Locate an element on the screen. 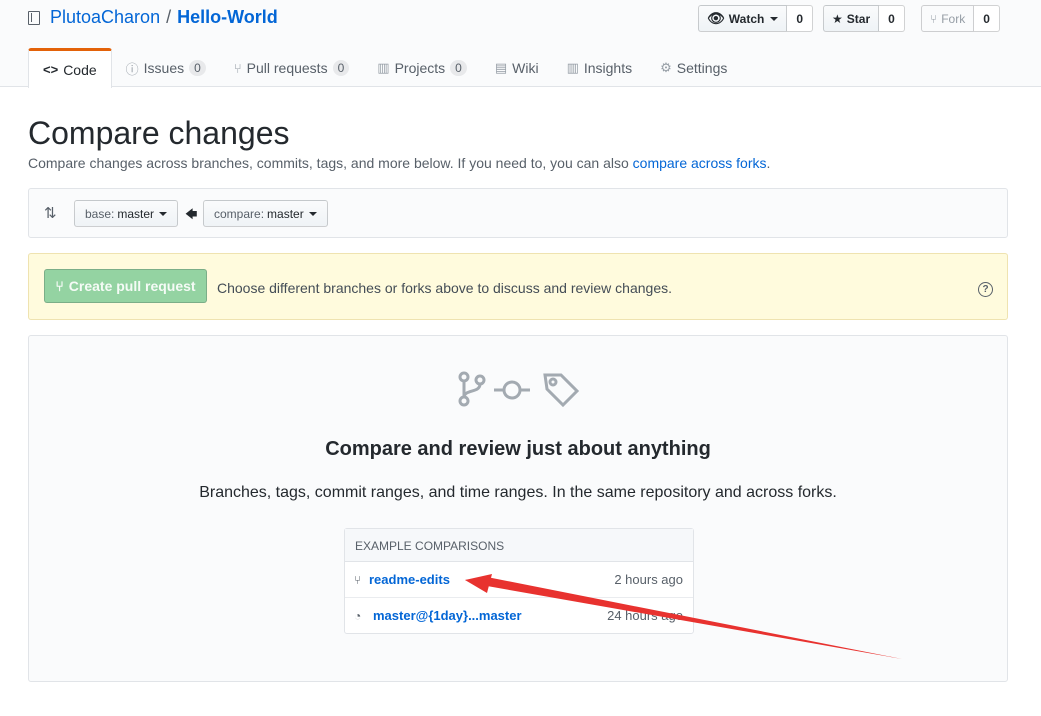 The height and width of the screenshot is (716, 1041). book-icon: ▤ is located at coordinates (501, 67).